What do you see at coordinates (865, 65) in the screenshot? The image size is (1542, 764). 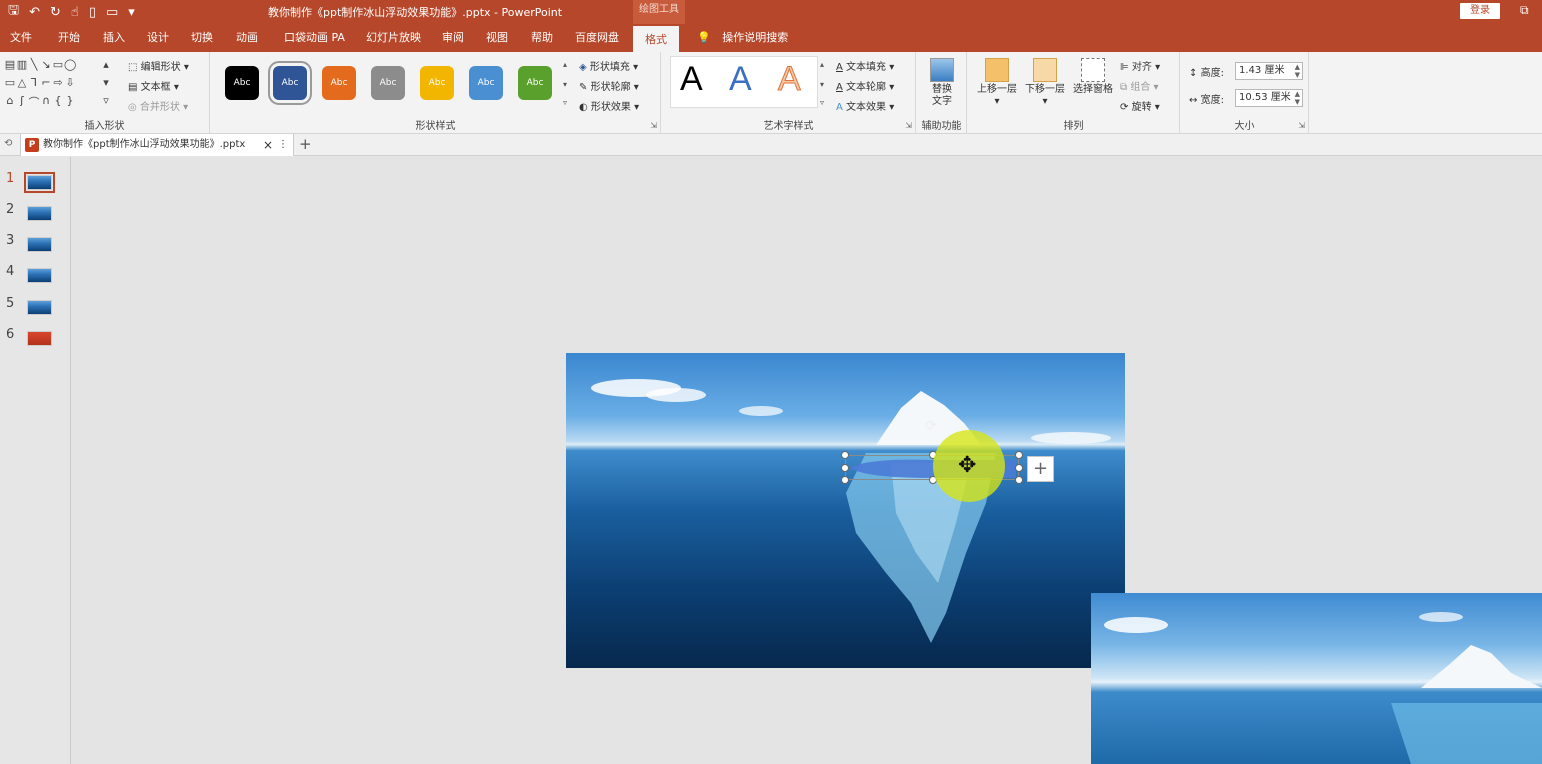 I see `text-fill-button: A 文本填充 ▾` at bounding box center [865, 65].